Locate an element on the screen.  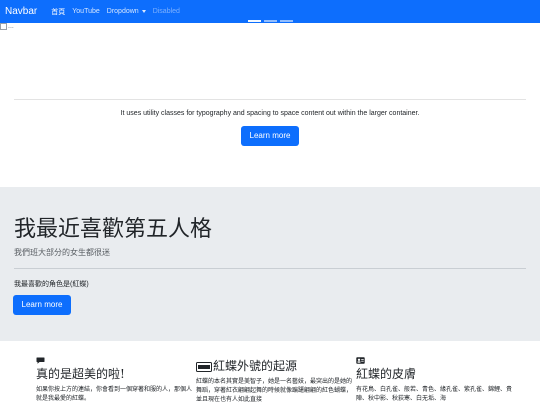
nav-dropdown-label: Dropdown is located at coordinates (122, 11).